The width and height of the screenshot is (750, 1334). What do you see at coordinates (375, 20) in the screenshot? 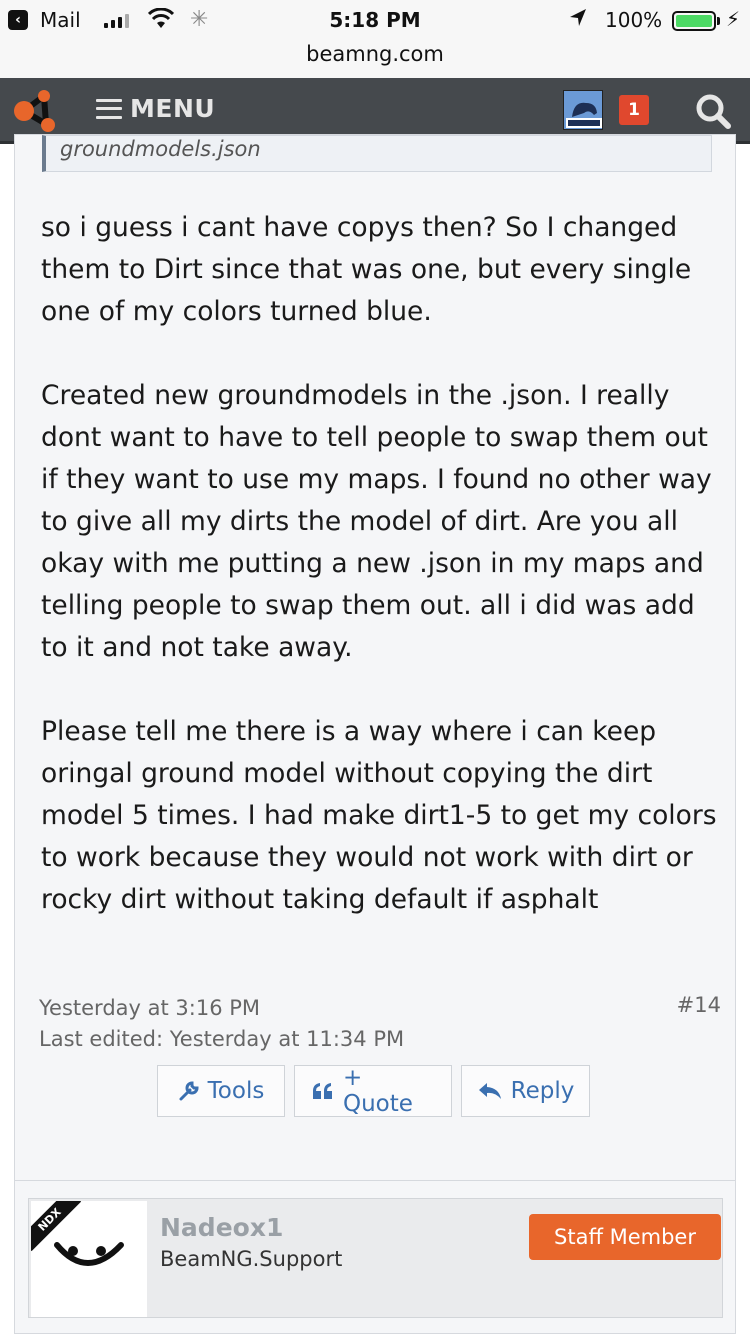
I see `status-bar: ‹ Mail ✳ 5:18 PM 100% ⚡` at bounding box center [375, 20].